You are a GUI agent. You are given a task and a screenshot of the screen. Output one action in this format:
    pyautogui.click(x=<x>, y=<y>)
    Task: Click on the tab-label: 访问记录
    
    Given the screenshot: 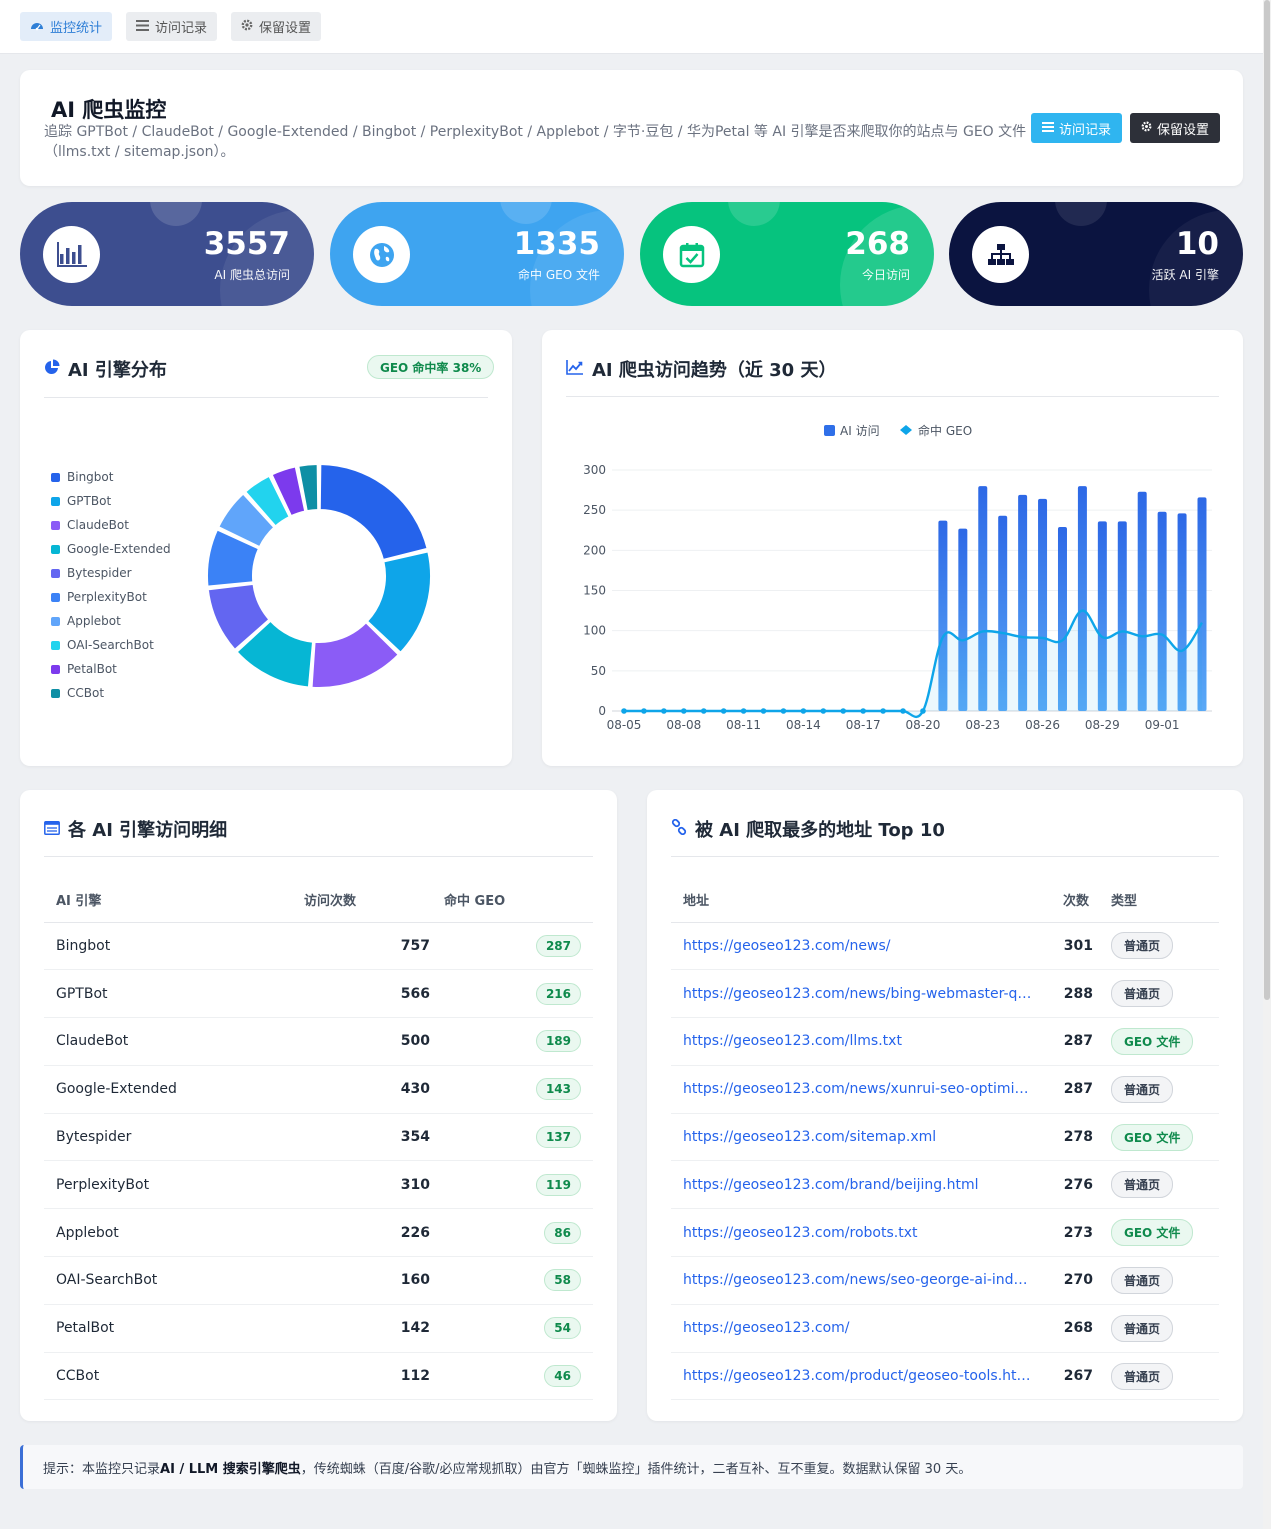 What is the action you would take?
    pyautogui.click(x=181, y=28)
    